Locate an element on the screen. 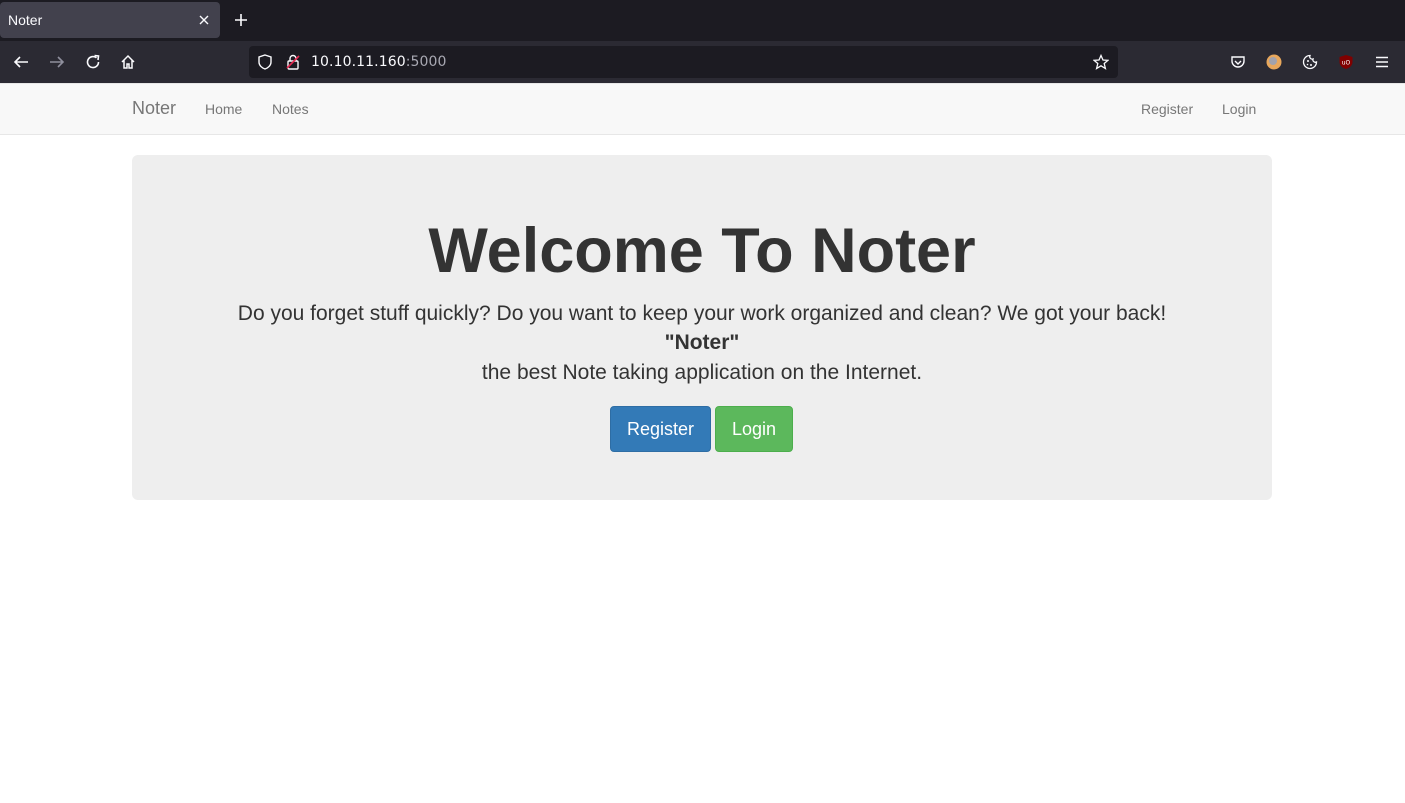  browser-toolbar: 10.10.11.160:5000 uO is located at coordinates (702, 62).